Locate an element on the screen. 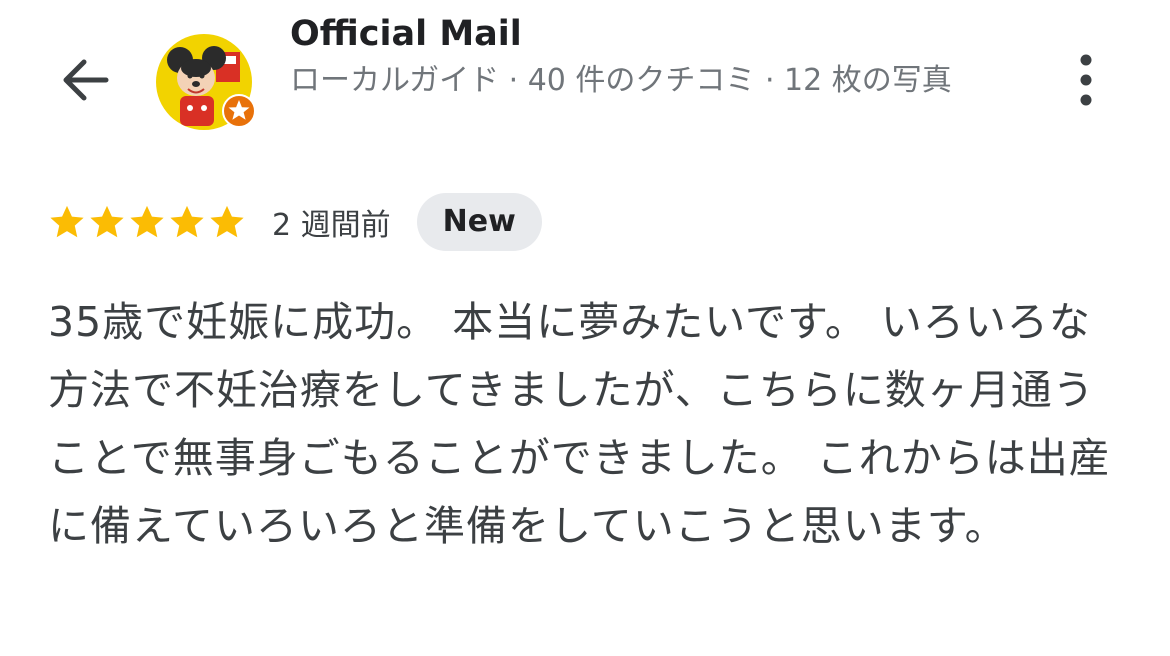 The height and width of the screenshot is (656, 1170). more-vert-icon is located at coordinates (1086, 82).